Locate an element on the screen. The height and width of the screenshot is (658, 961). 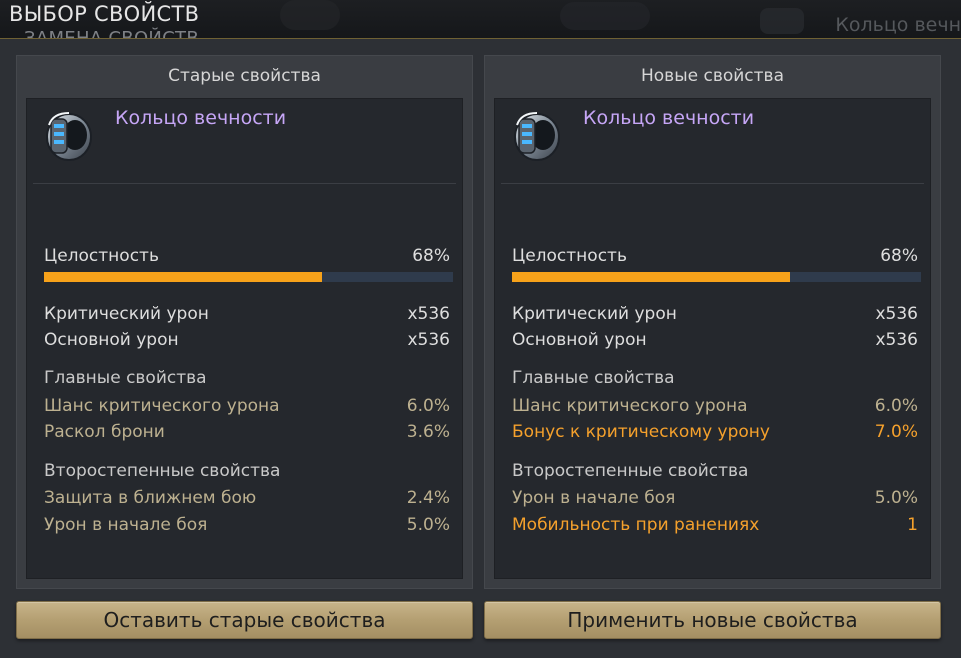
stat-row-new: Мобильность при ранениях 1 is located at coordinates (715, 525).